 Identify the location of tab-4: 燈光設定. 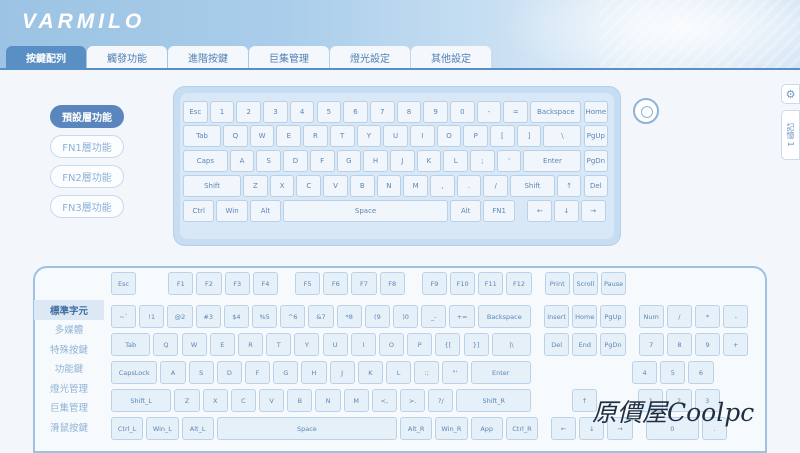
(370, 57).